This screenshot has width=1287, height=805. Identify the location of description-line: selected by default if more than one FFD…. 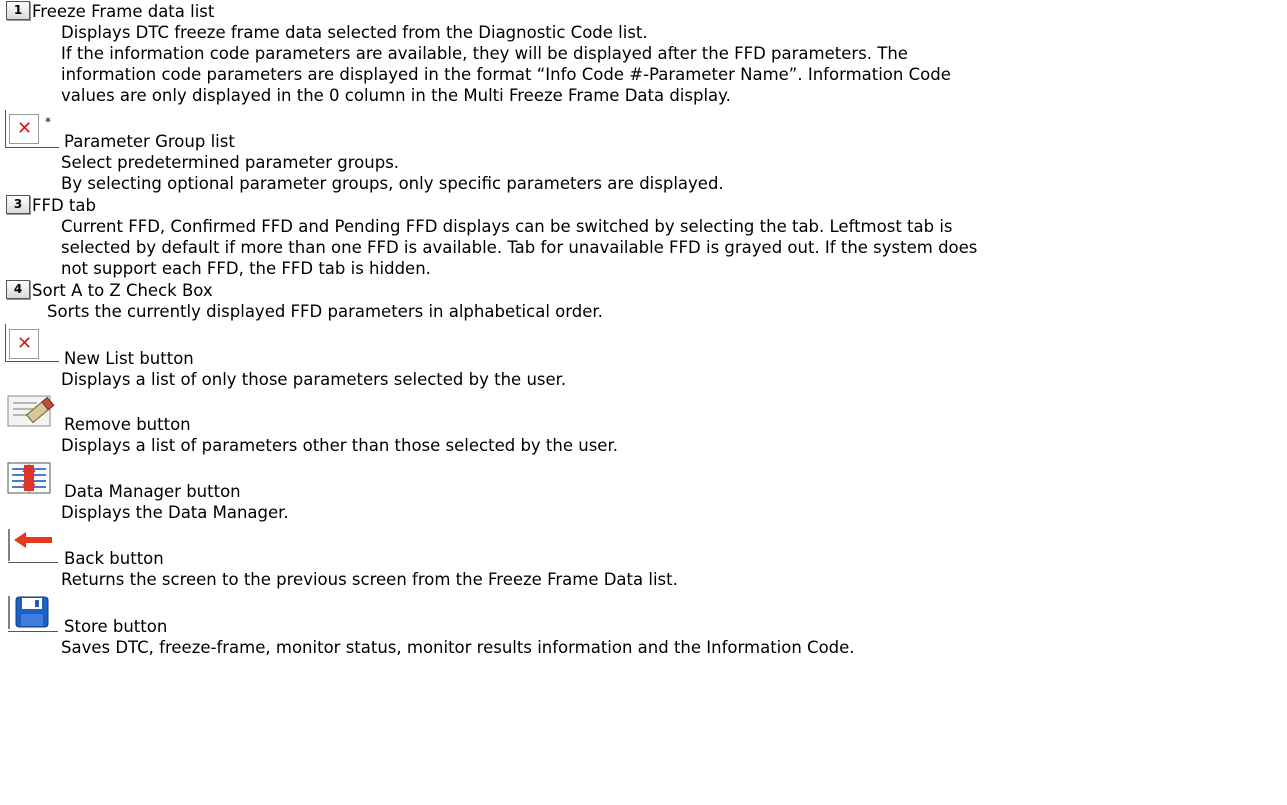
(519, 247).